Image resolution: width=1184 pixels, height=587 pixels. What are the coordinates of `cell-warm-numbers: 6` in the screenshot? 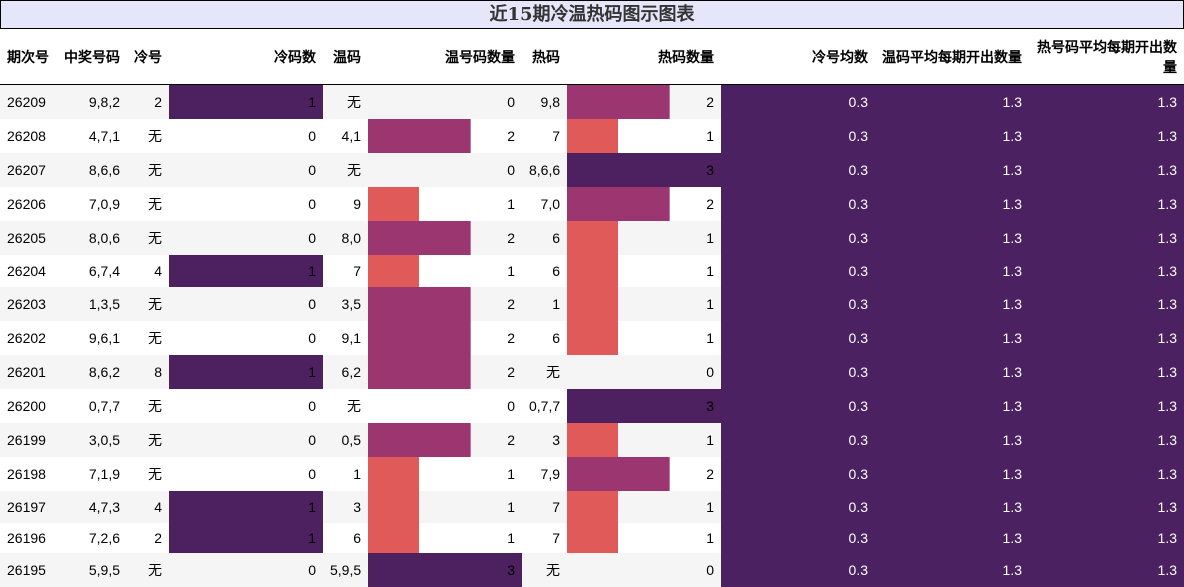 It's located at (345, 537).